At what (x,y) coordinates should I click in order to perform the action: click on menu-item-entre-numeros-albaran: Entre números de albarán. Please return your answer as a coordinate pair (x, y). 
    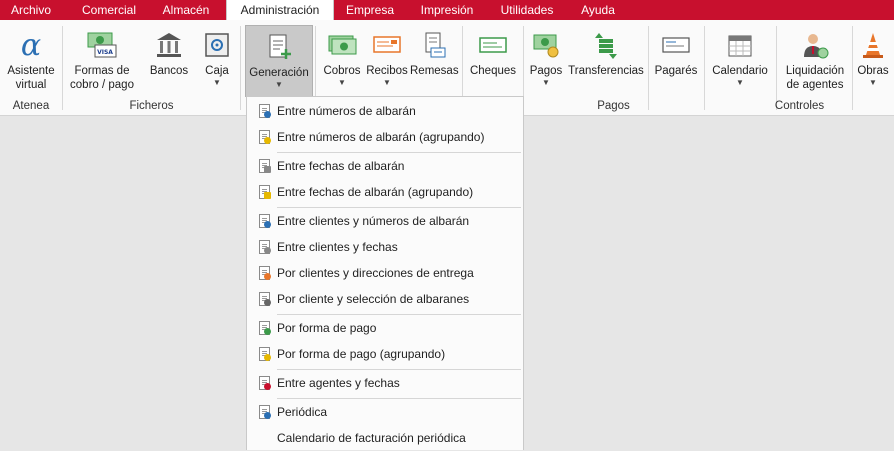
    Looking at the image, I should click on (385, 111).